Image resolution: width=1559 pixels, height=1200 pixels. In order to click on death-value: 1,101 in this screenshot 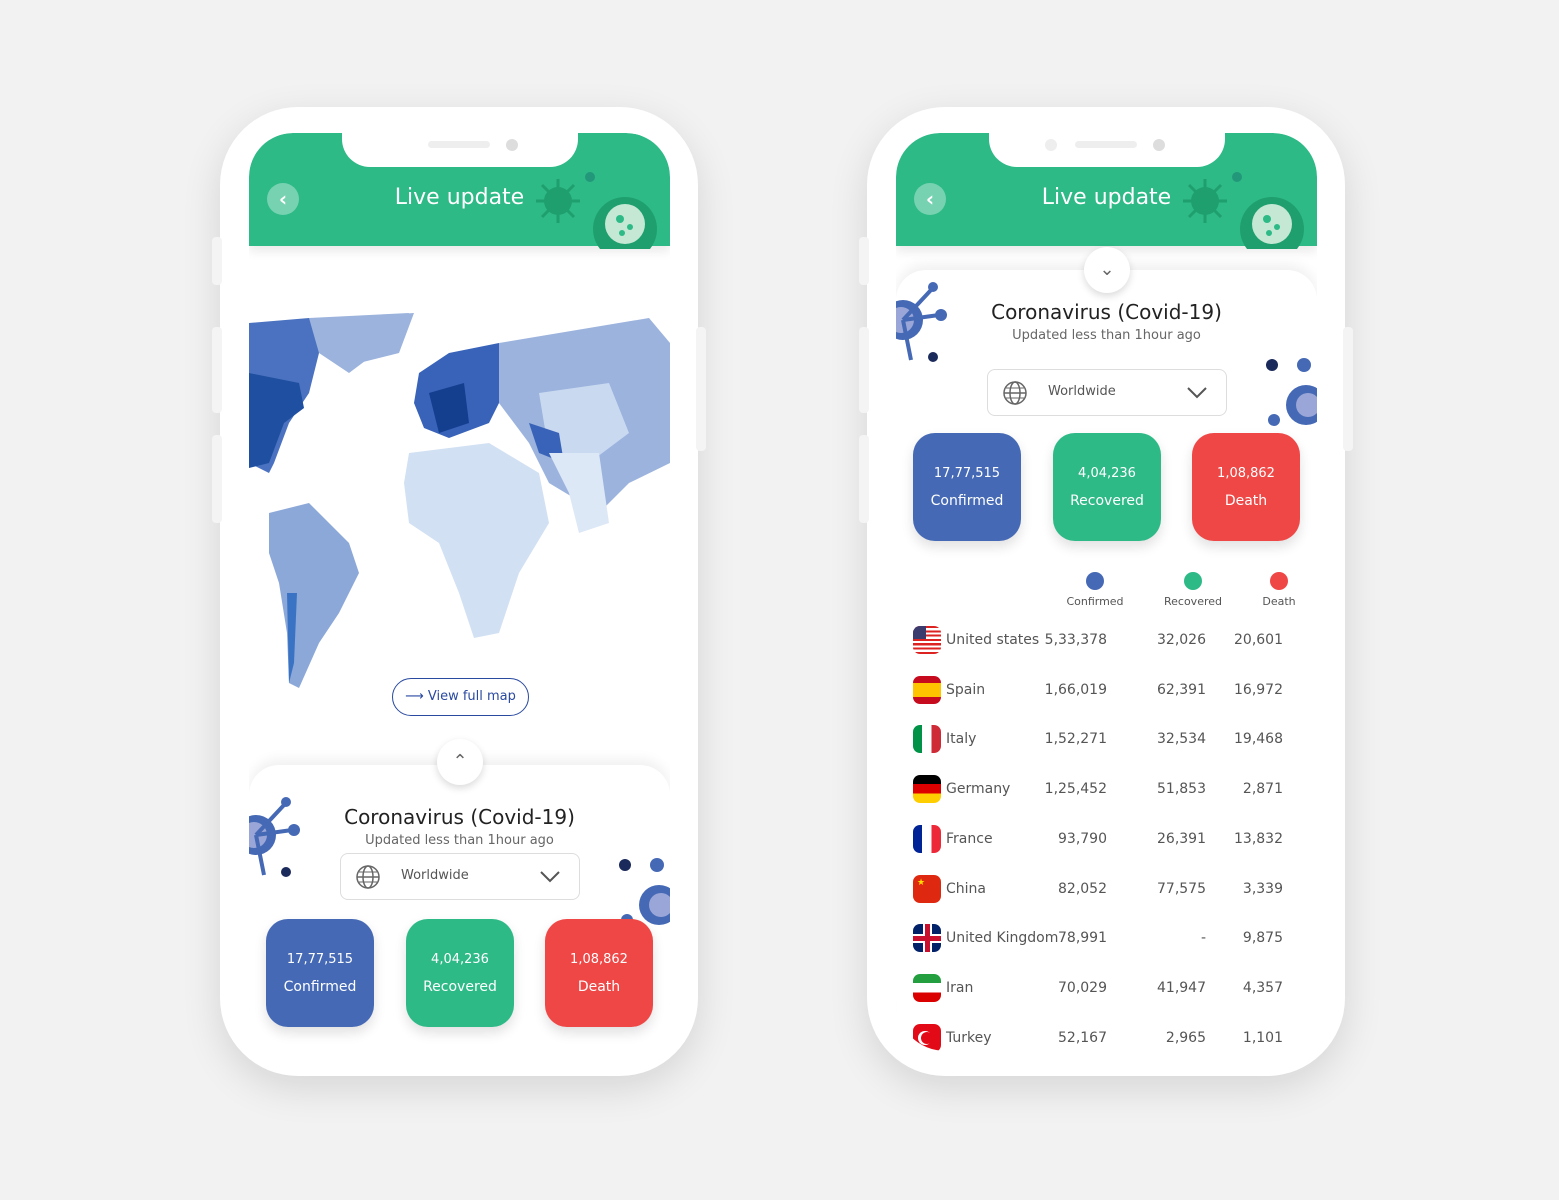, I will do `click(1262, 1037)`.